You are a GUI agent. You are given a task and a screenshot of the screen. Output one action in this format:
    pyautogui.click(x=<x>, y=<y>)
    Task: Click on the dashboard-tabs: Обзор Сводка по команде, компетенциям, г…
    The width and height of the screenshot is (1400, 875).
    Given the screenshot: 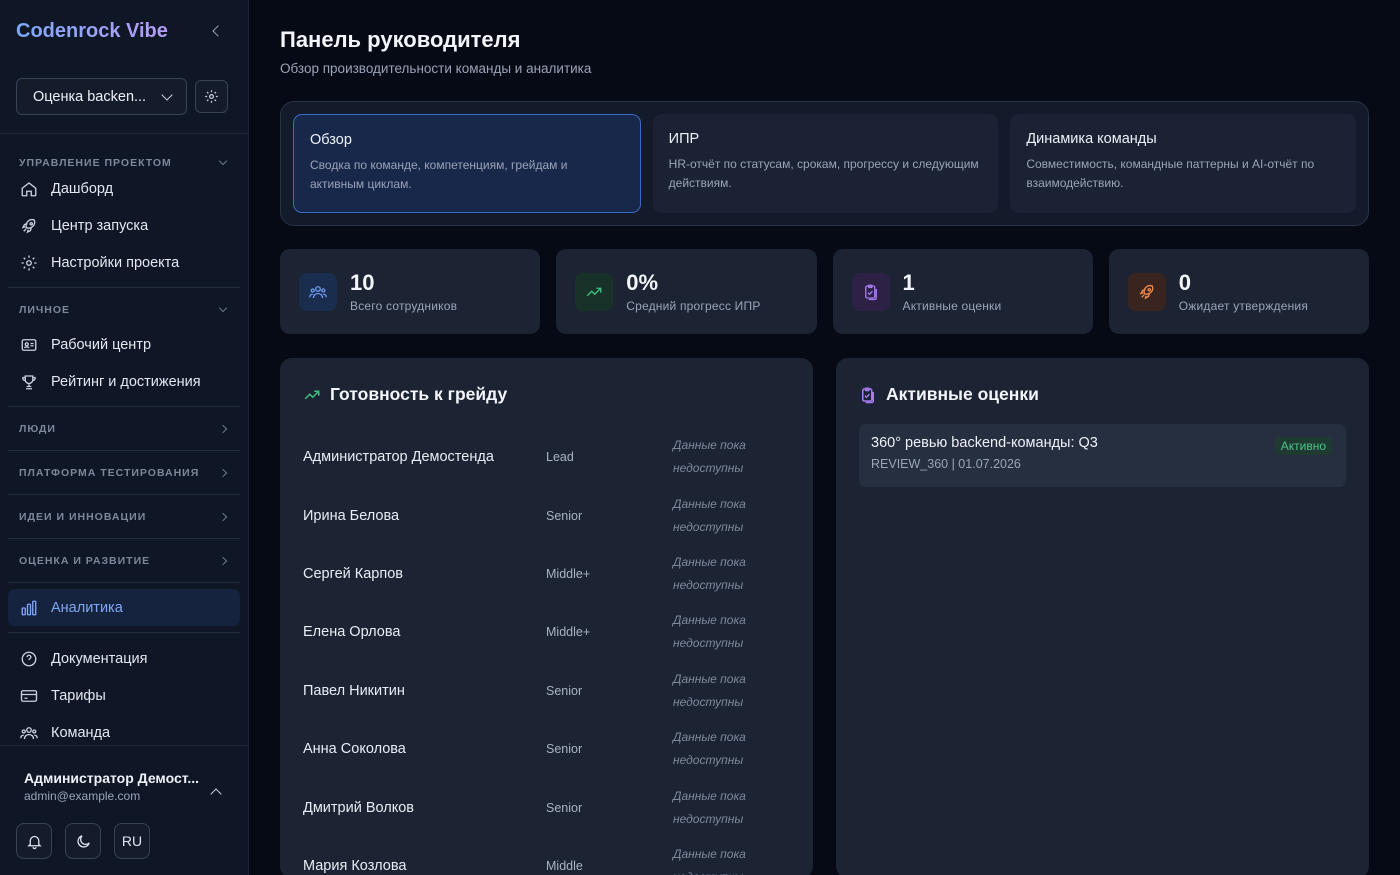 What is the action you would take?
    pyautogui.click(x=824, y=163)
    